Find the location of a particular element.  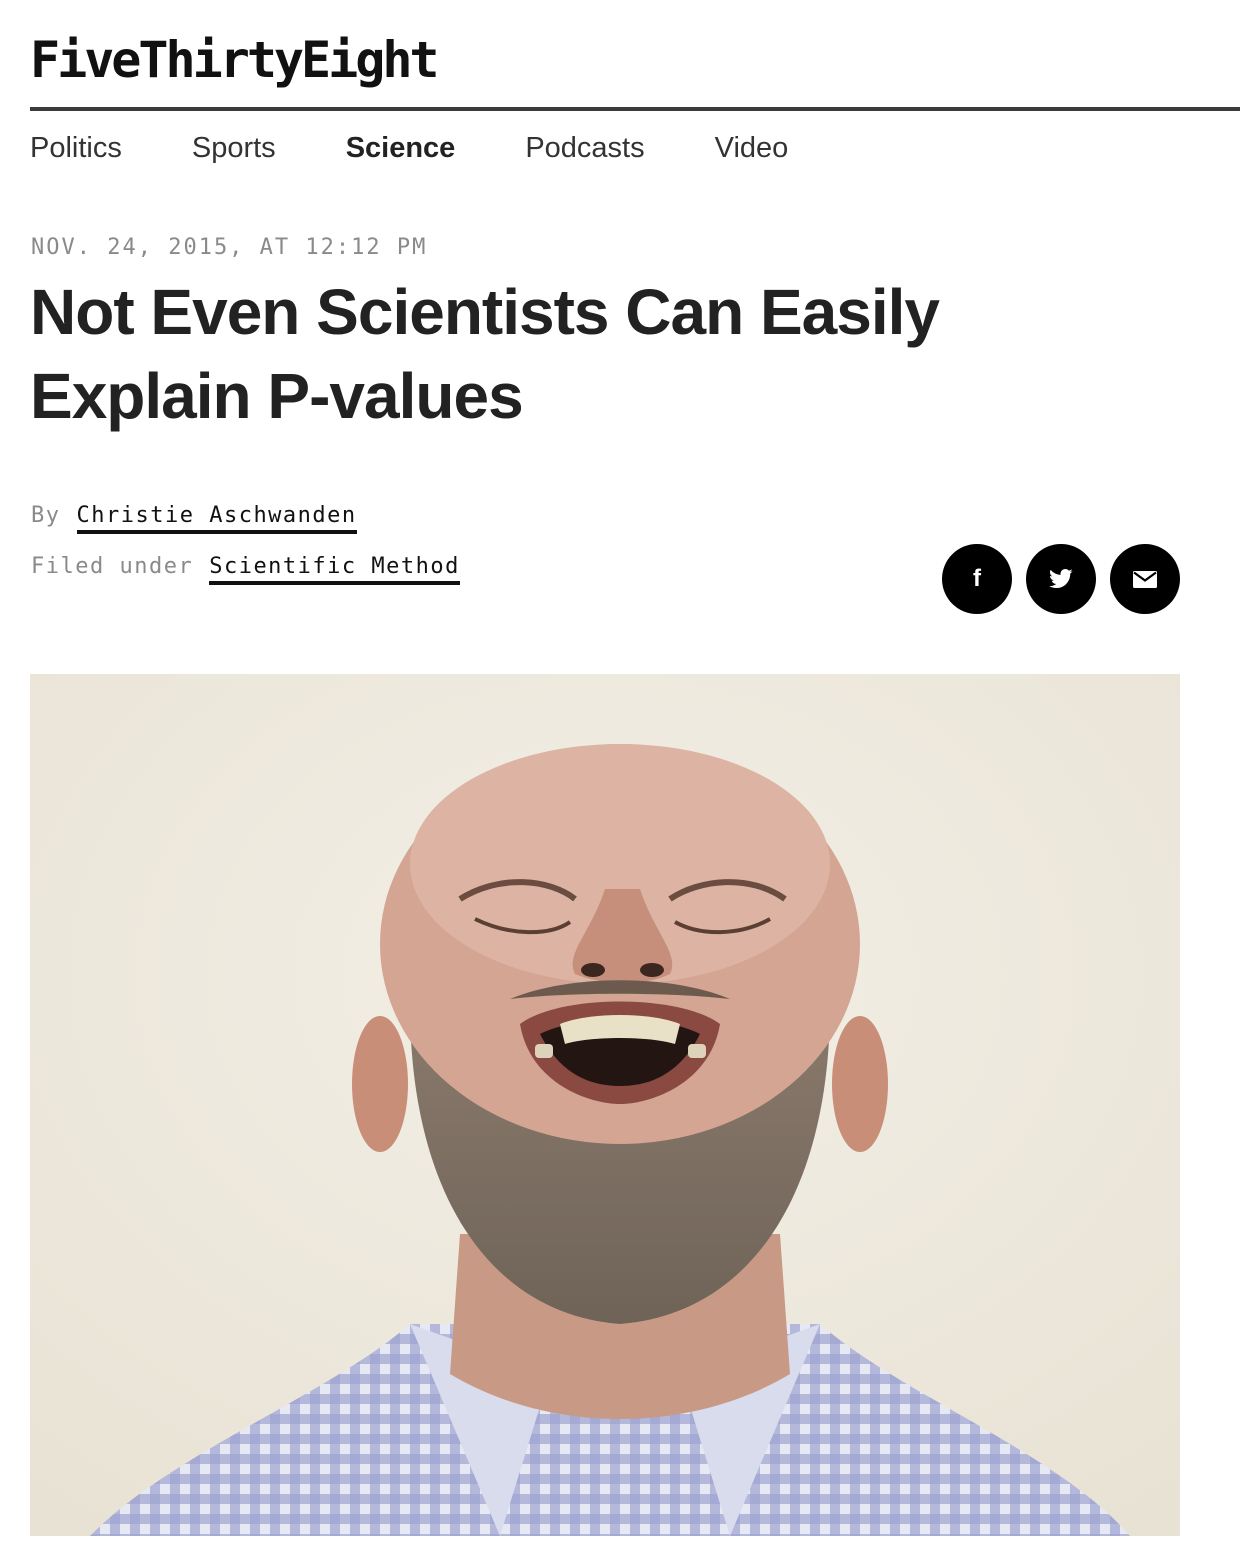

nav-item-politics: Politics is located at coordinates (76, 148).